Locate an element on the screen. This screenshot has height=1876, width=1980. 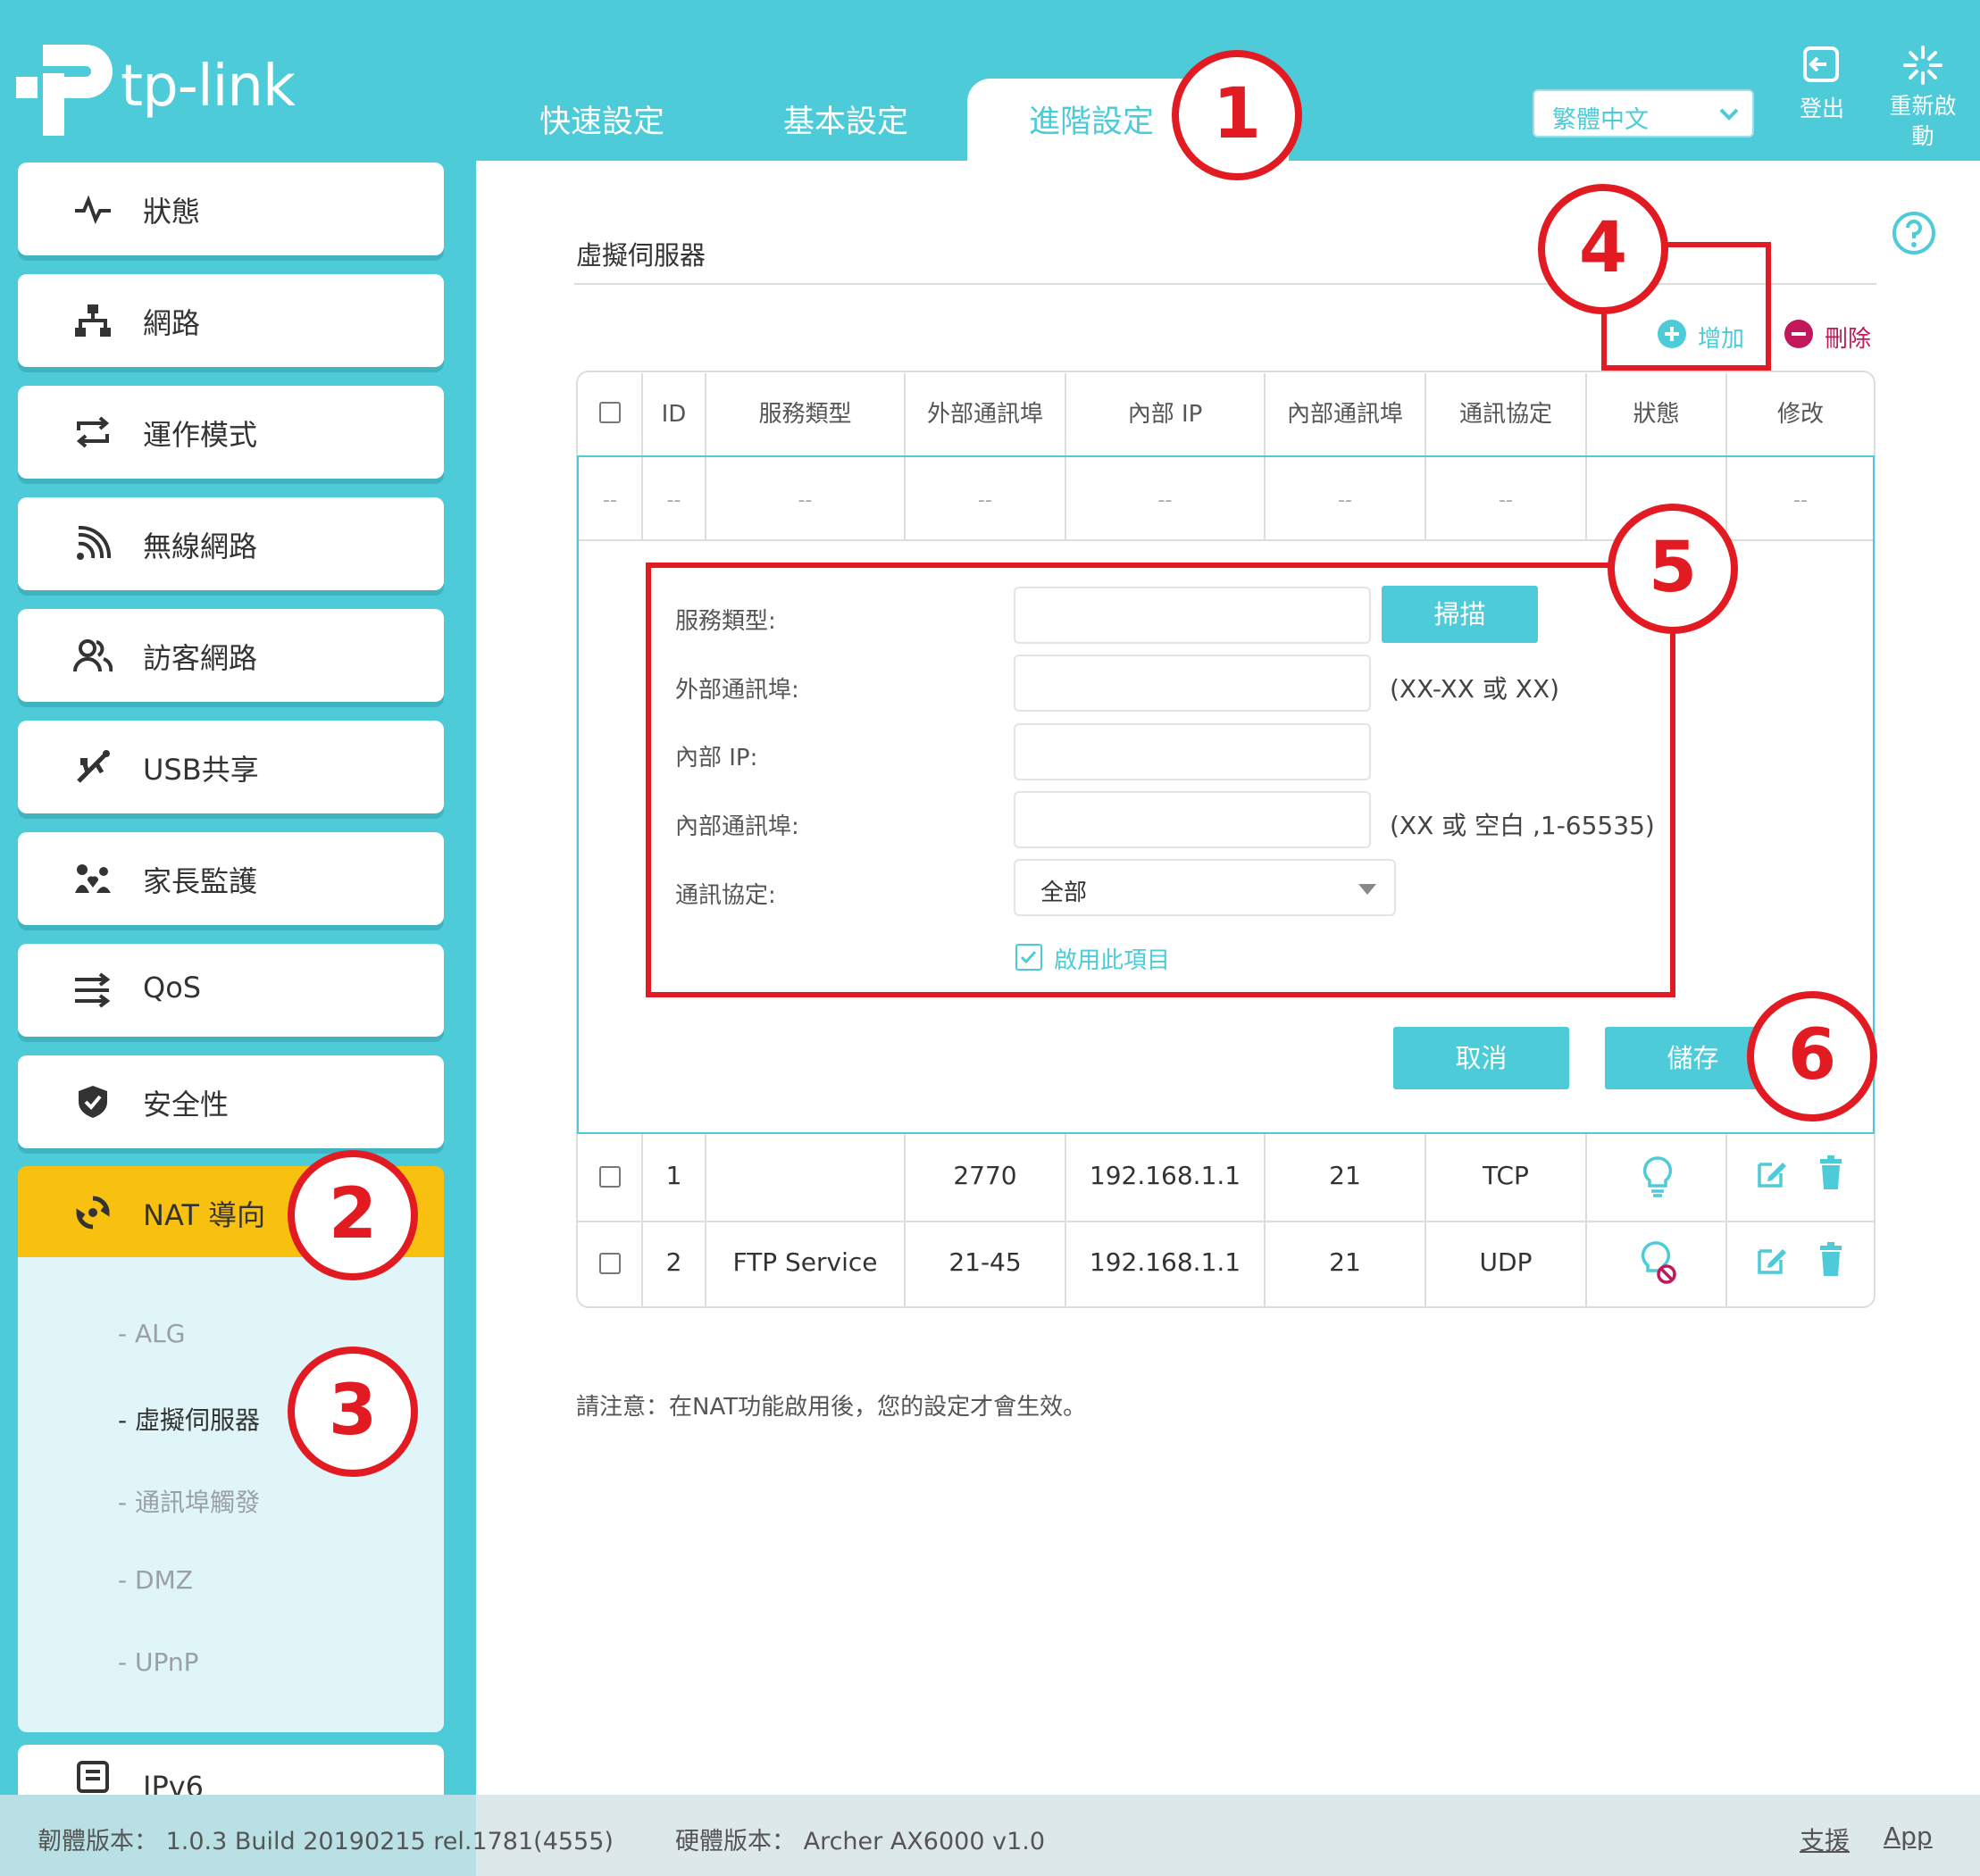
row-id: 2 is located at coordinates (673, 1262).